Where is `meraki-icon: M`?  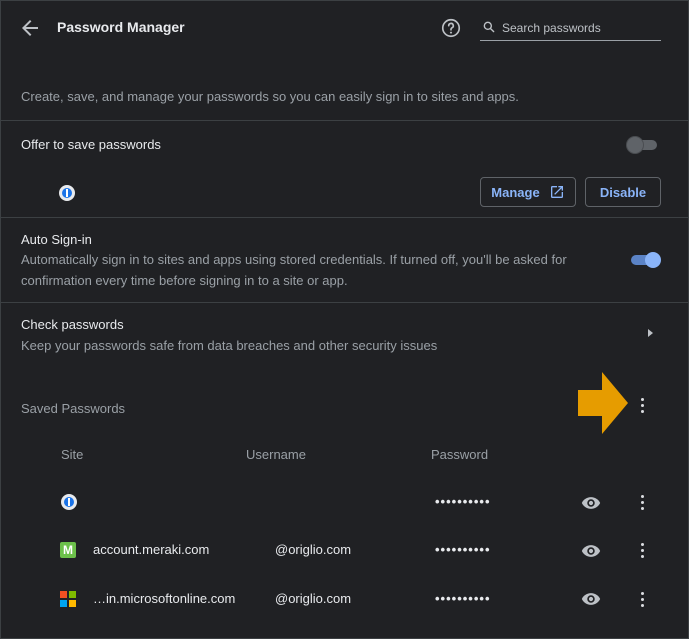
meraki-icon: M is located at coordinates (68, 550).